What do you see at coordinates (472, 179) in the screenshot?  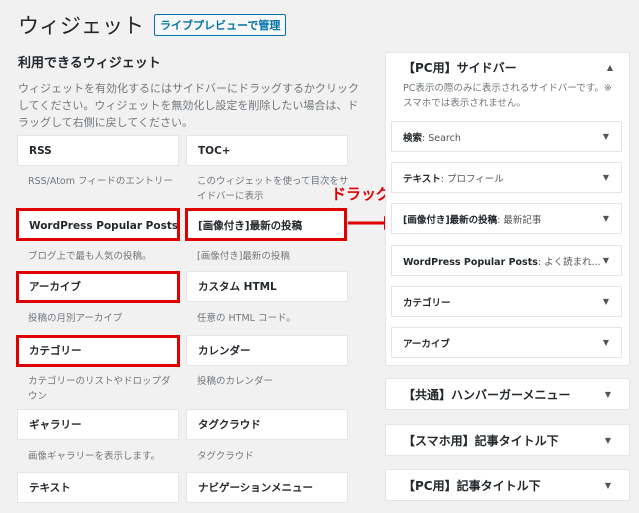 I see `sidebar-widget-sub: : プロフィール` at bounding box center [472, 179].